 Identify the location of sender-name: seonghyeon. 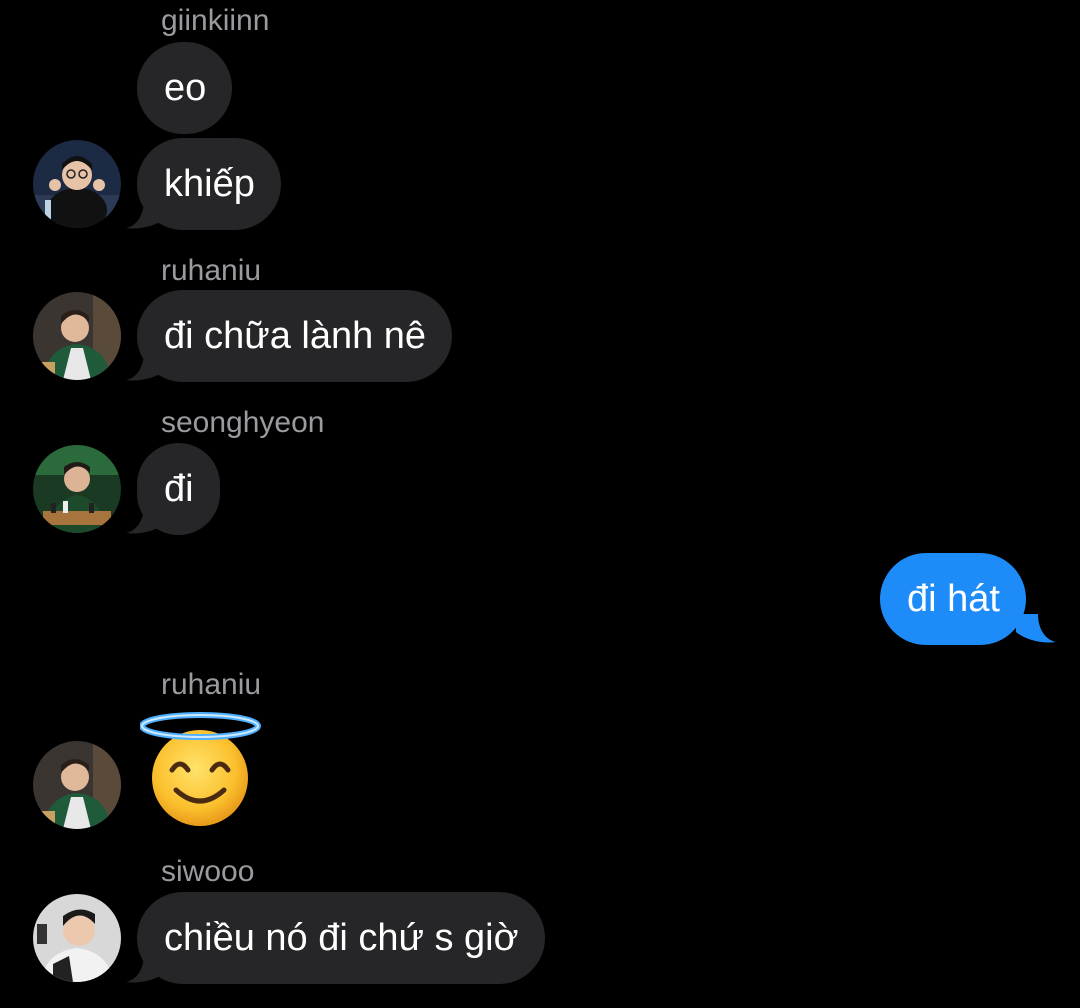
(243, 422).